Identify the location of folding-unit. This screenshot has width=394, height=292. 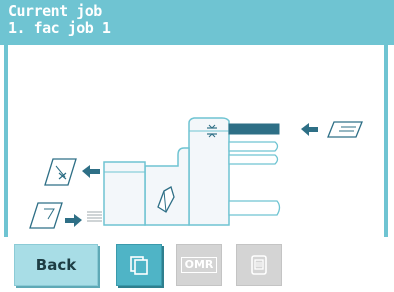
(167, 186).